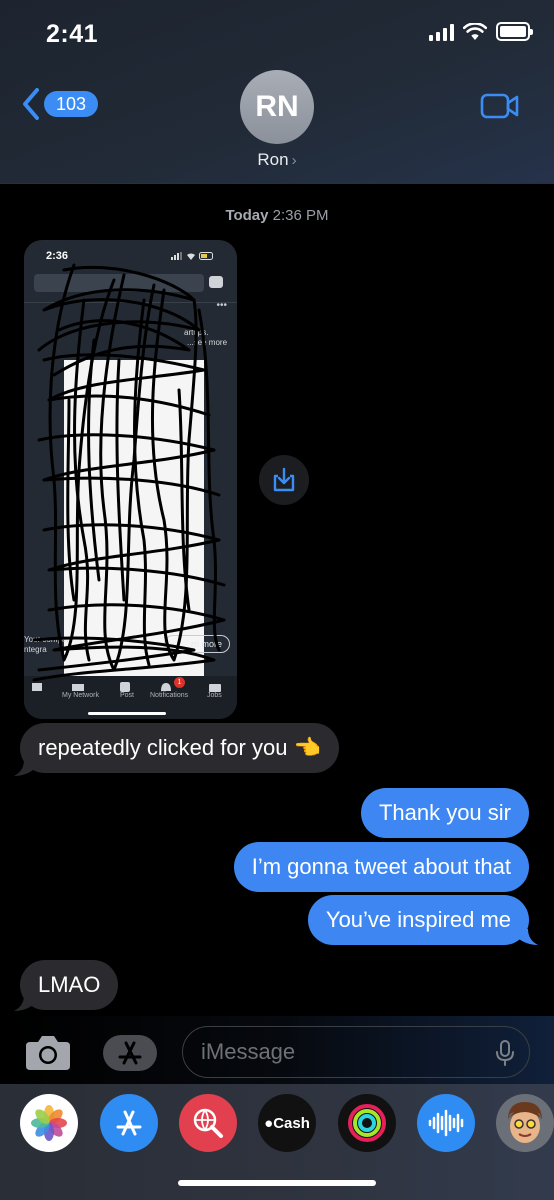 Image resolution: width=554 pixels, height=1200 pixels. Describe the element at coordinates (381, 867) in the screenshot. I see `message-bubble-outgoing: I’m gonna tweet about that` at that location.